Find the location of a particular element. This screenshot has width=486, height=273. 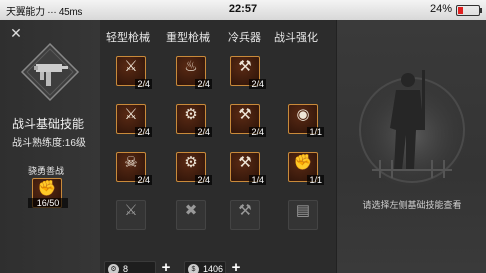

money-value: 1406 is located at coordinates (213, 268).